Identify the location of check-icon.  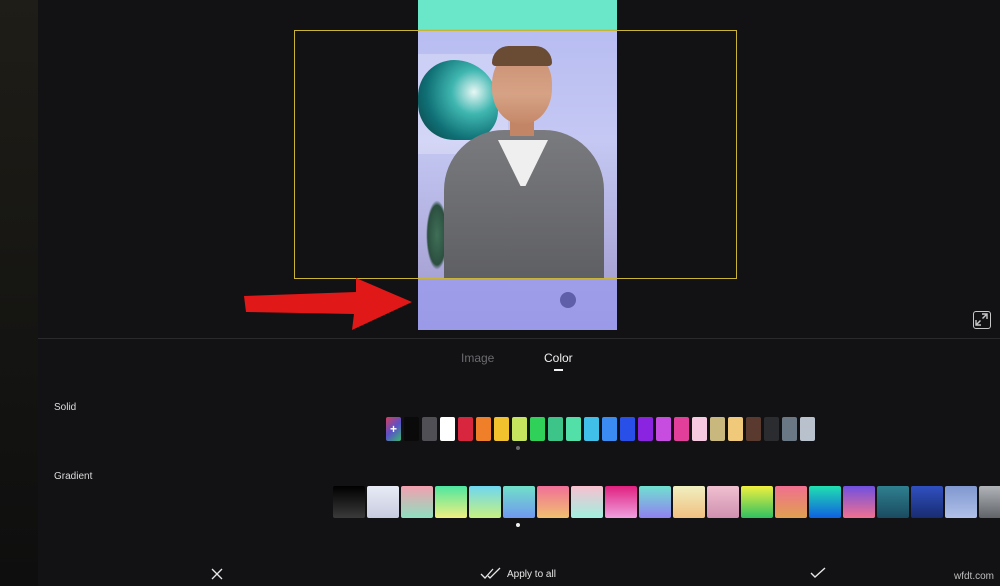
(818, 572).